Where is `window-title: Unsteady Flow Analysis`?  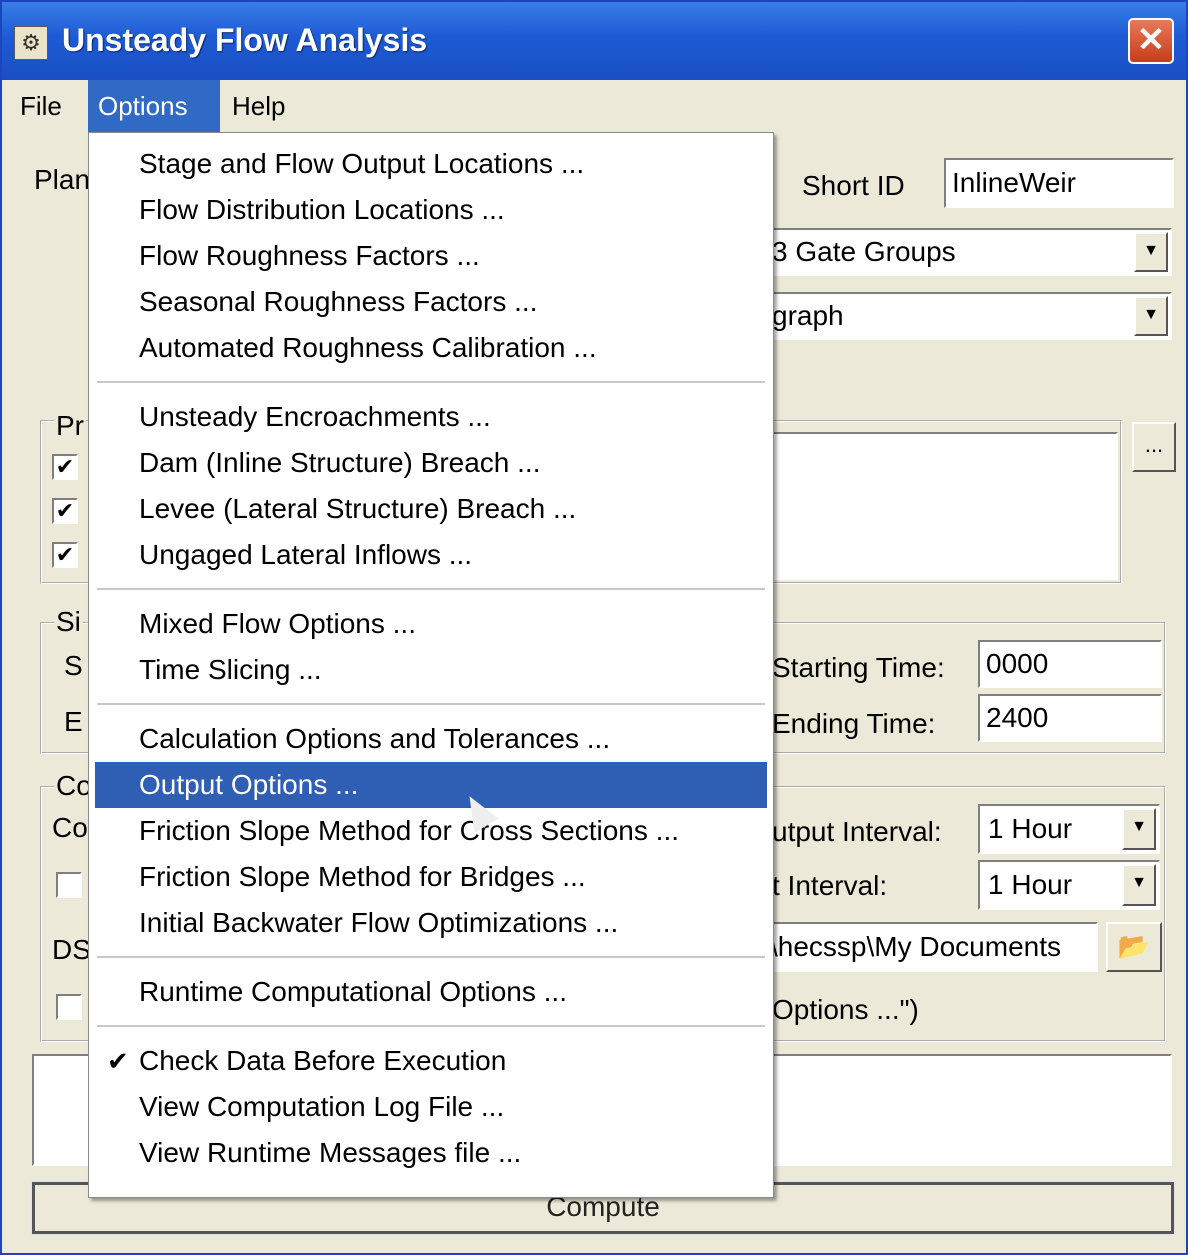
window-title: Unsteady Flow Analysis is located at coordinates (245, 40).